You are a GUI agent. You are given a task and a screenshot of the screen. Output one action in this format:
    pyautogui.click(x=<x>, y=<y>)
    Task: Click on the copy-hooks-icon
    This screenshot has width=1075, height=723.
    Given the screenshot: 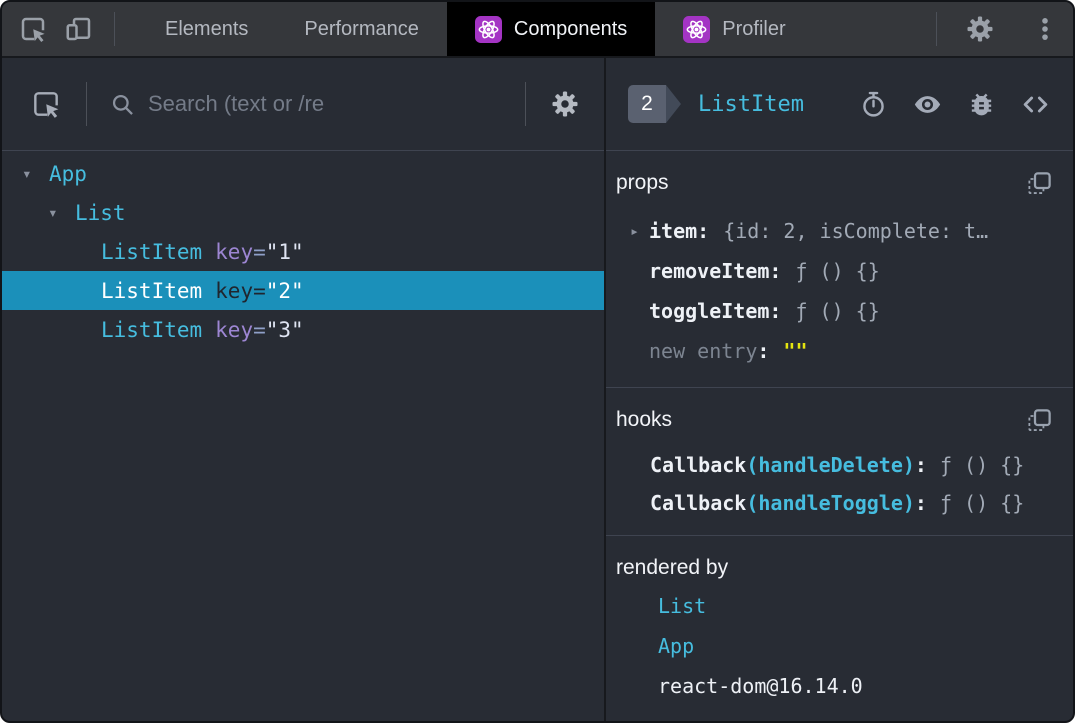 What is the action you would take?
    pyautogui.click(x=1039, y=420)
    